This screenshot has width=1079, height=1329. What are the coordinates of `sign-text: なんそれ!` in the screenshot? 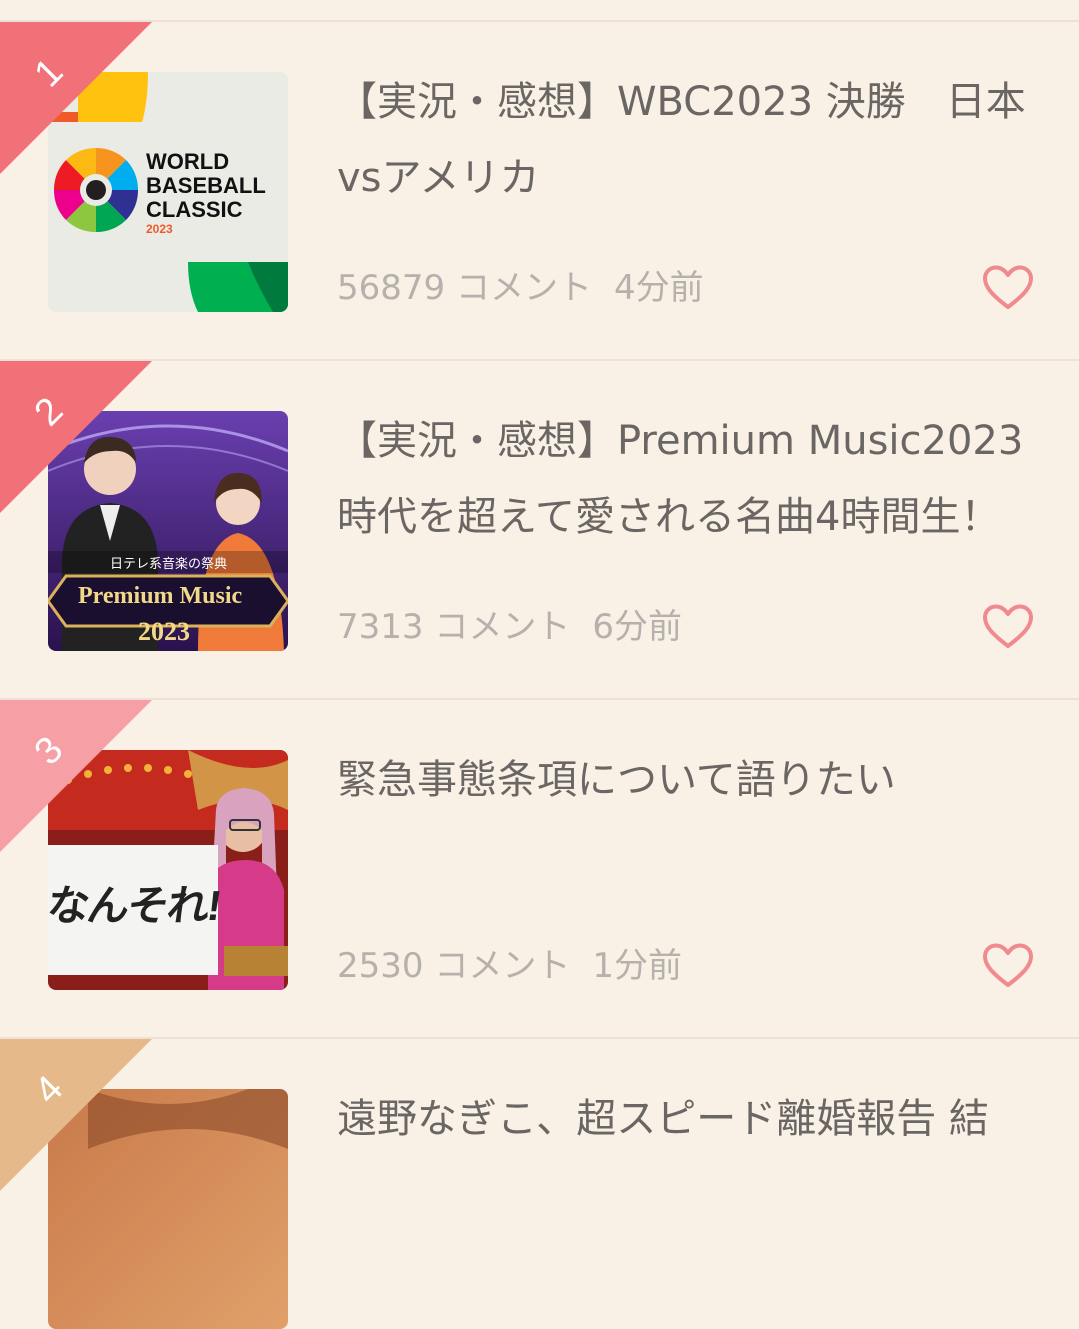 It's located at (135, 905).